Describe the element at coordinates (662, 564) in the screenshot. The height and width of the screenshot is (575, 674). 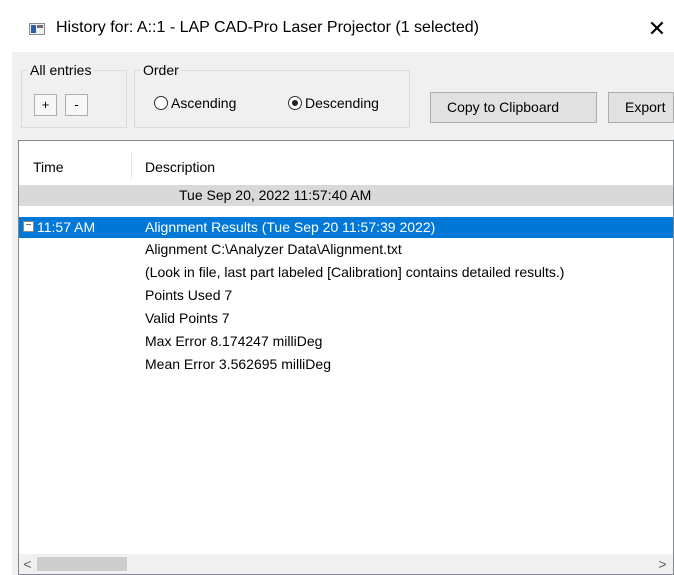
I see `scroll-right-icon: >` at that location.